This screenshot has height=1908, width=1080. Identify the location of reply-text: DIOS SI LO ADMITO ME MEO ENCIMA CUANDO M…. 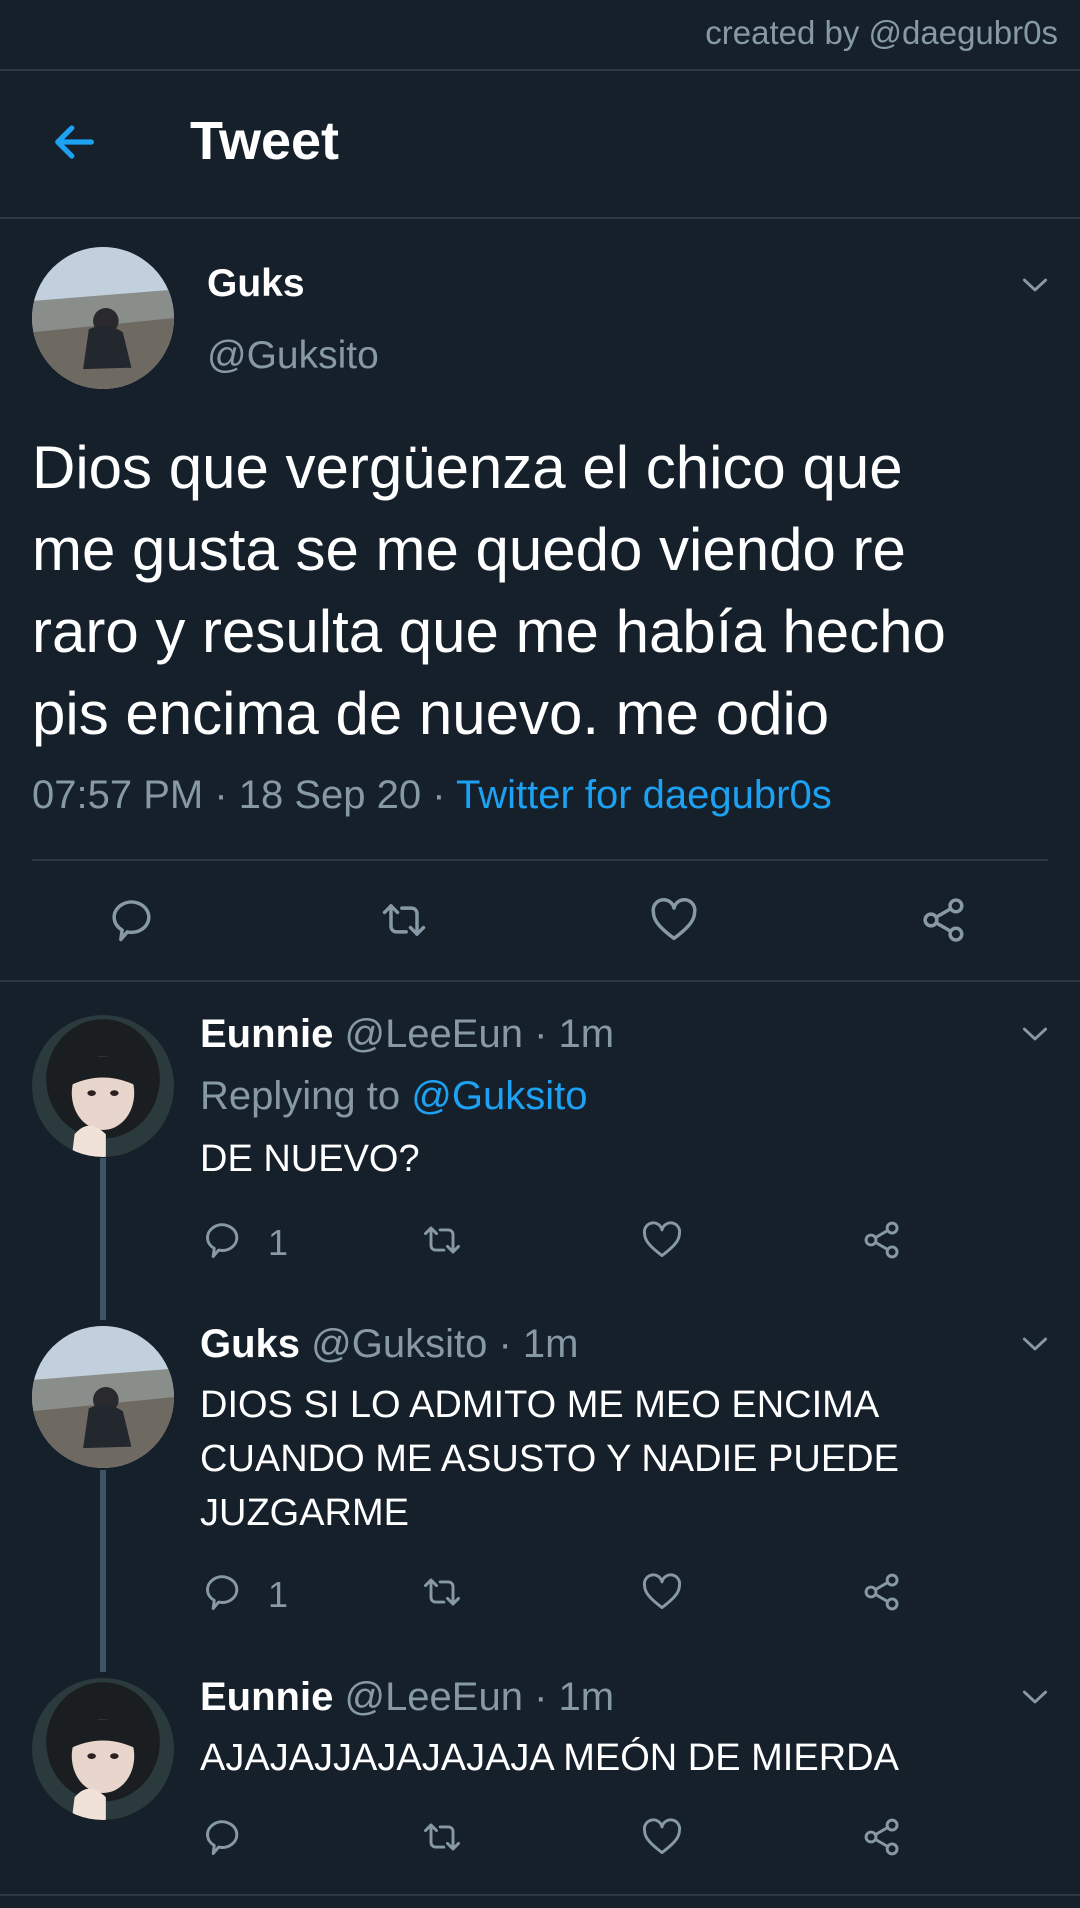
(549, 1459).